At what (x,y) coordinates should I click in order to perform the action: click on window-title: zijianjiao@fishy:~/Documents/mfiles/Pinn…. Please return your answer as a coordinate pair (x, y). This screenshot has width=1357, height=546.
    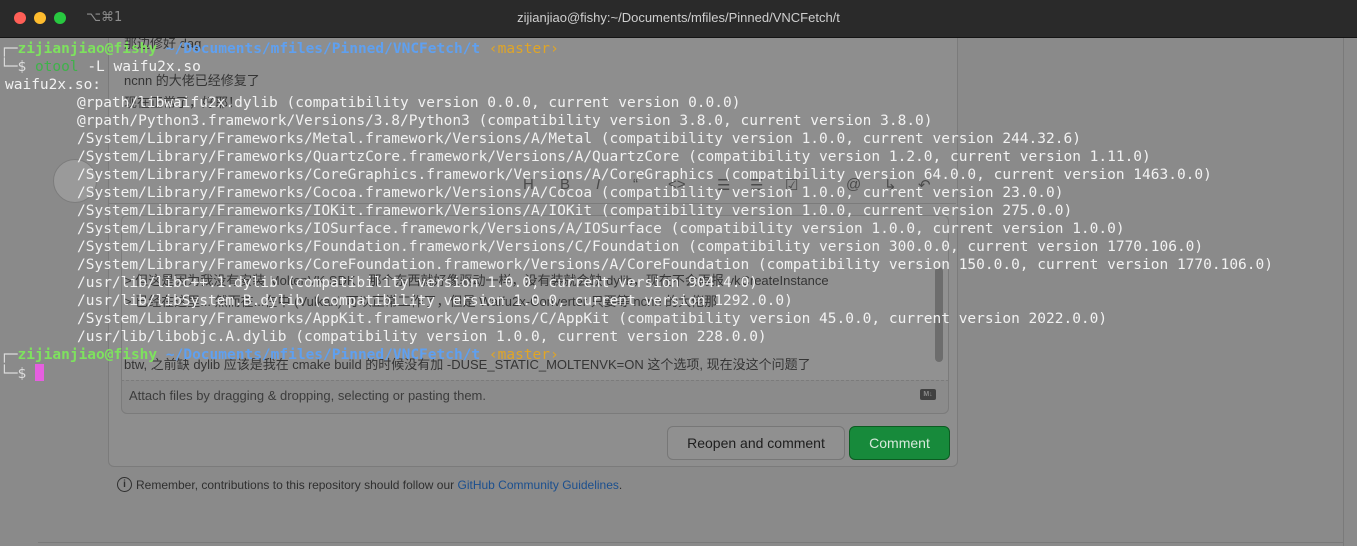
    Looking at the image, I should click on (678, 17).